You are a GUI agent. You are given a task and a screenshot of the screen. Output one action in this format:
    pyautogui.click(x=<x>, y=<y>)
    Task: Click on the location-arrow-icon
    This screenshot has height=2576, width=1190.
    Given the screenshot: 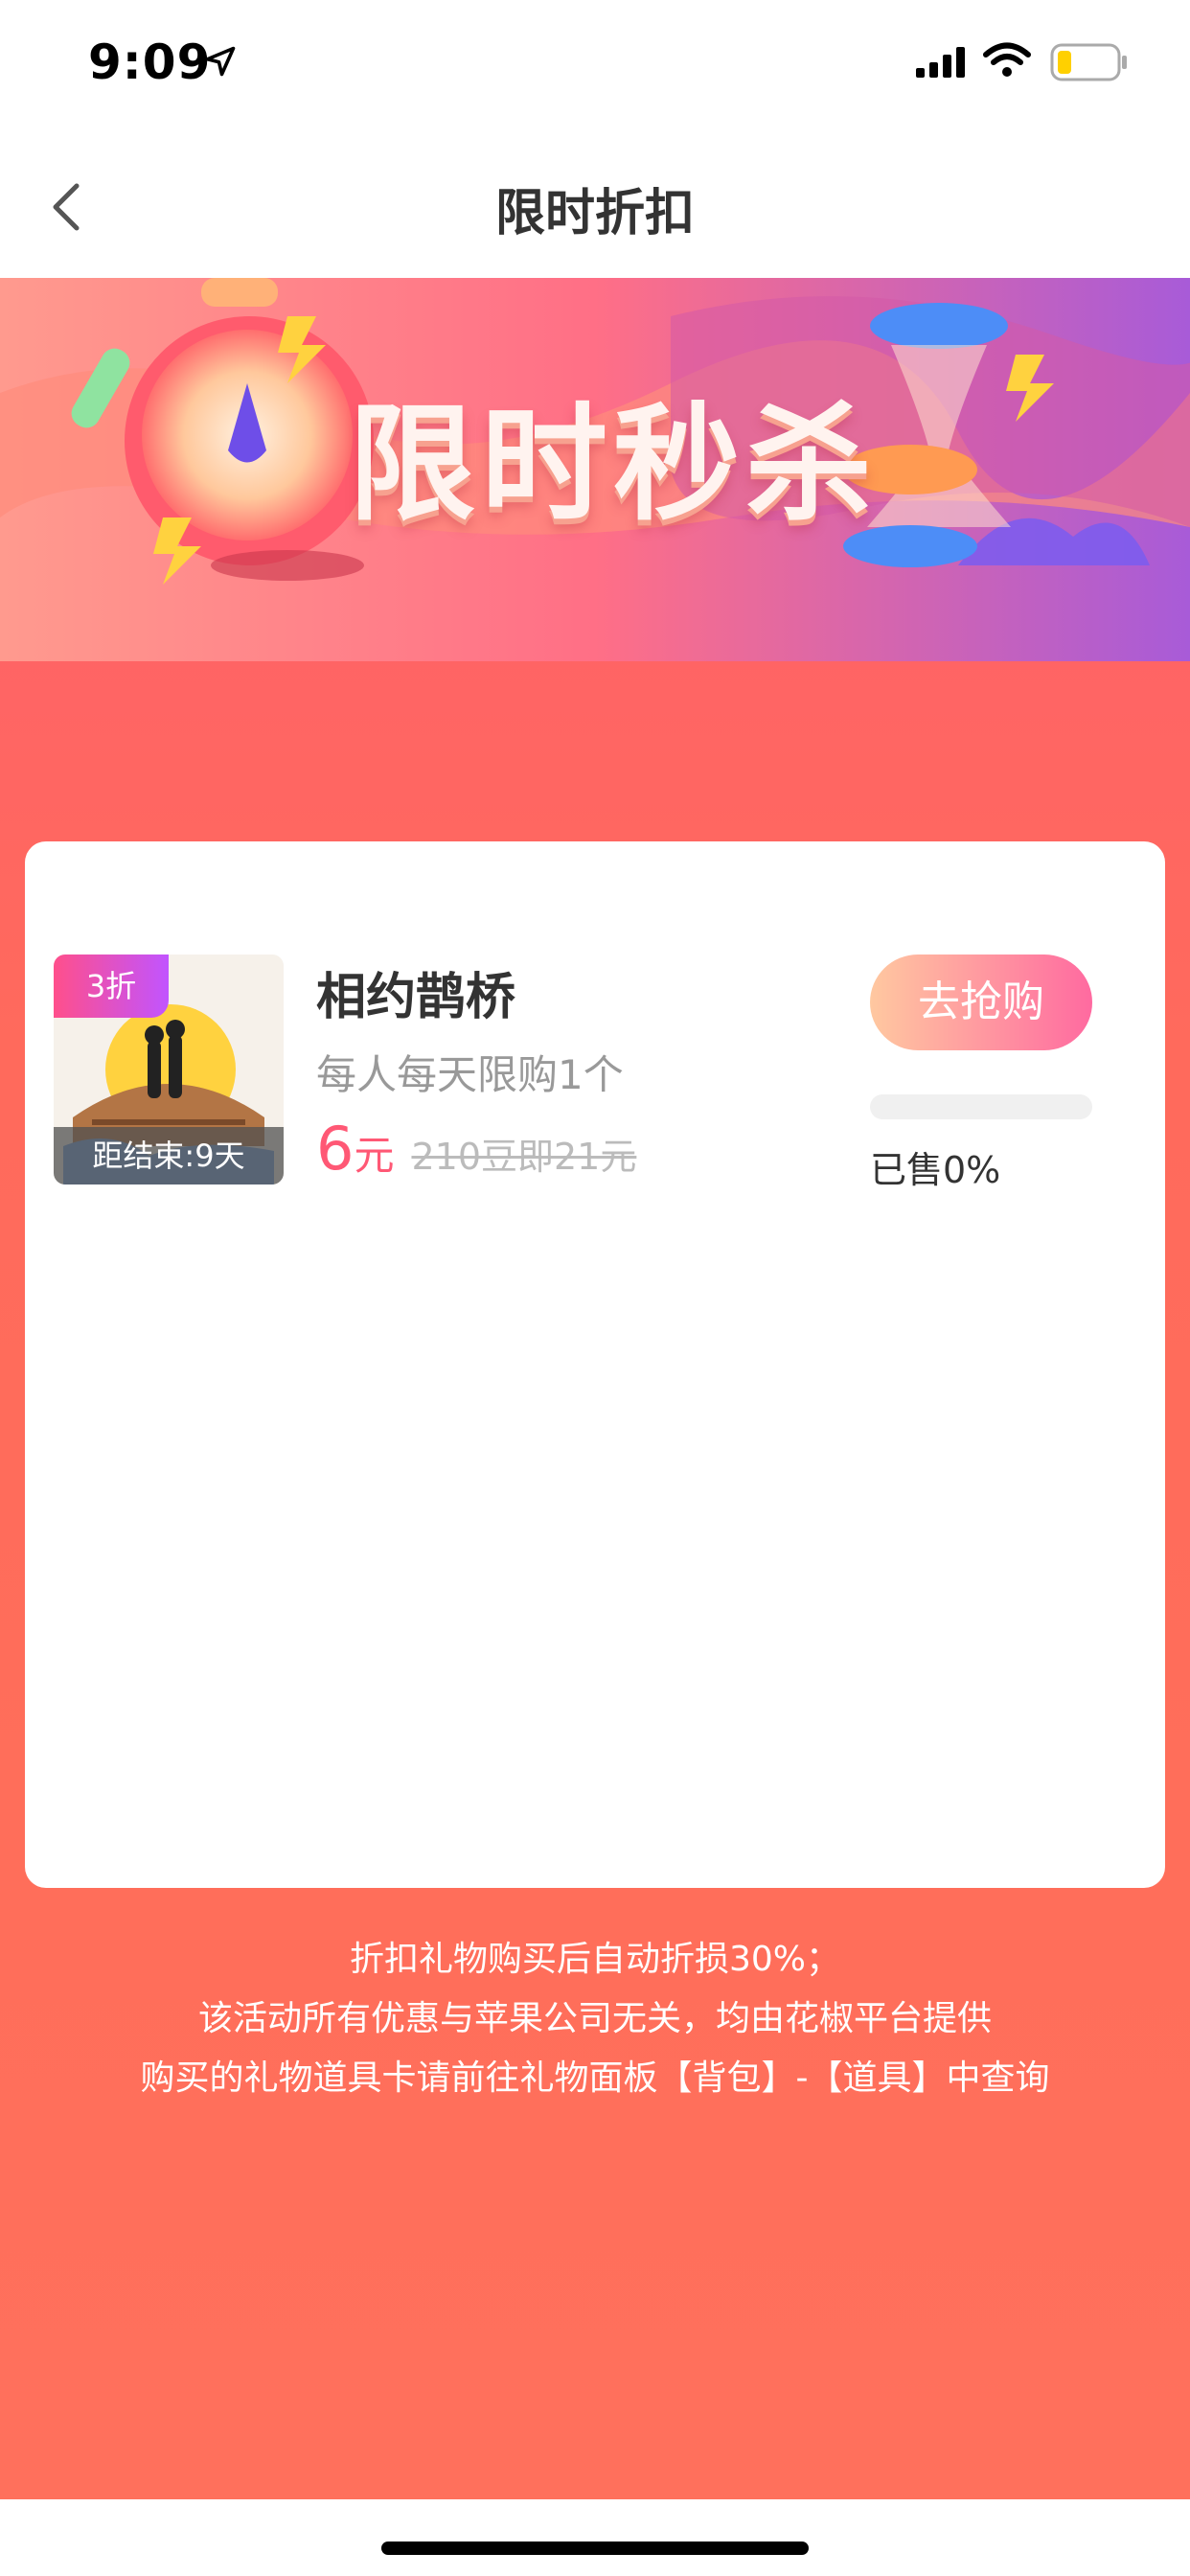 What is the action you would take?
    pyautogui.click(x=221, y=62)
    